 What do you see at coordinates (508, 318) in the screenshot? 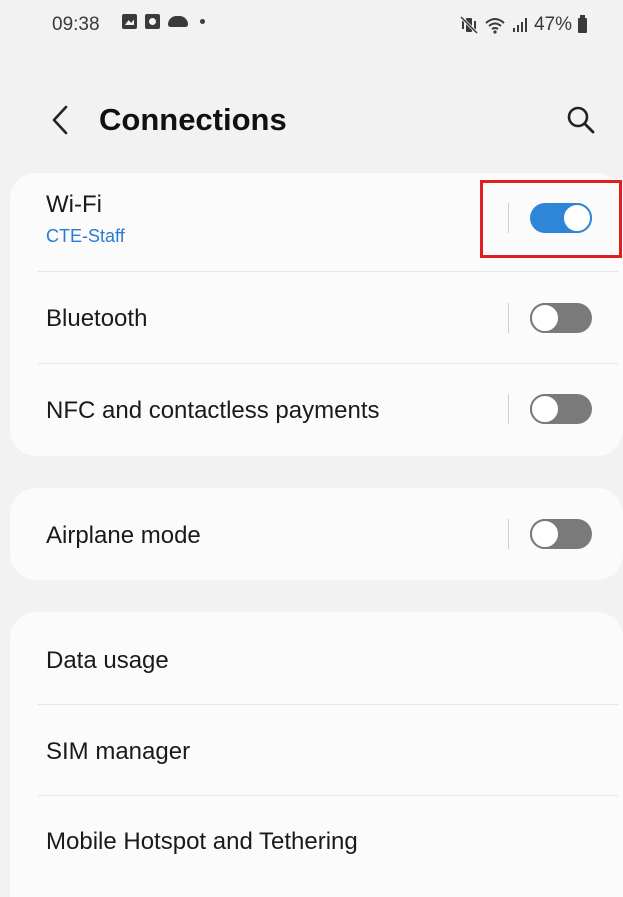
I see `bluetooth-separator` at bounding box center [508, 318].